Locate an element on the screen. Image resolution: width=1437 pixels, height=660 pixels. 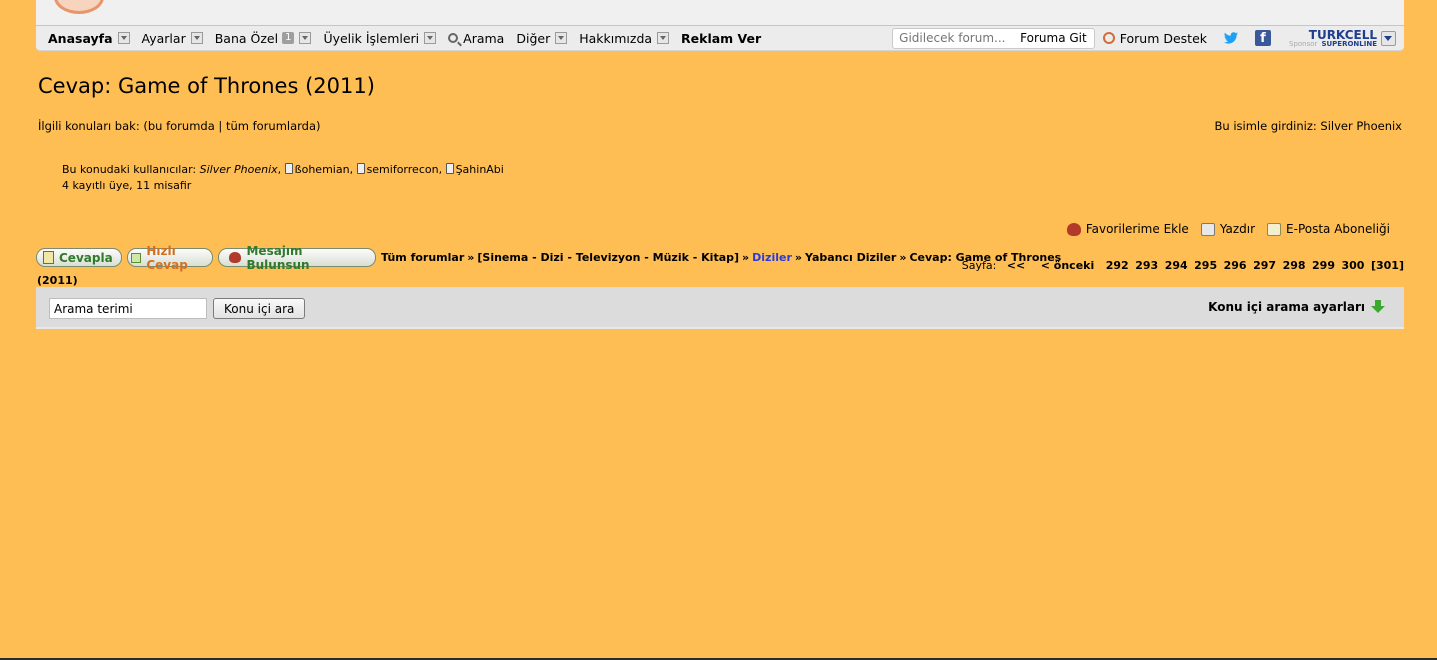
search-icon is located at coordinates (453, 38).